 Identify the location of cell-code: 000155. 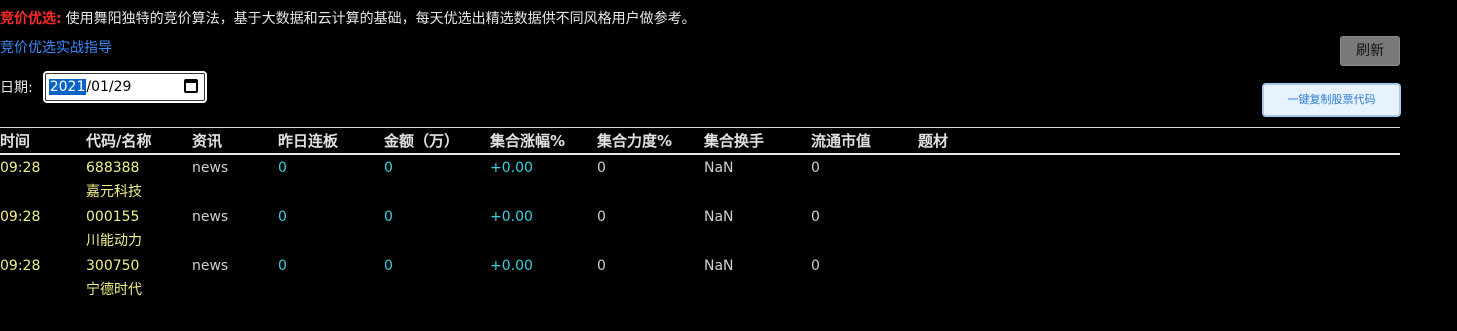
(112, 217).